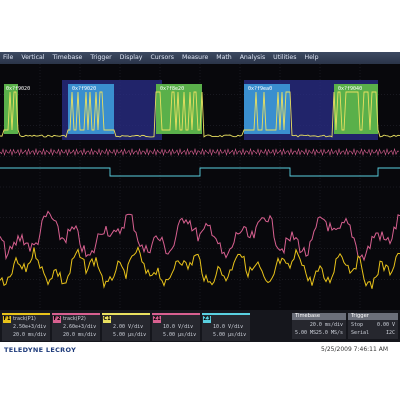 This screenshot has width=400, height=400. I want to click on menu-help: Help, so click(311, 58).